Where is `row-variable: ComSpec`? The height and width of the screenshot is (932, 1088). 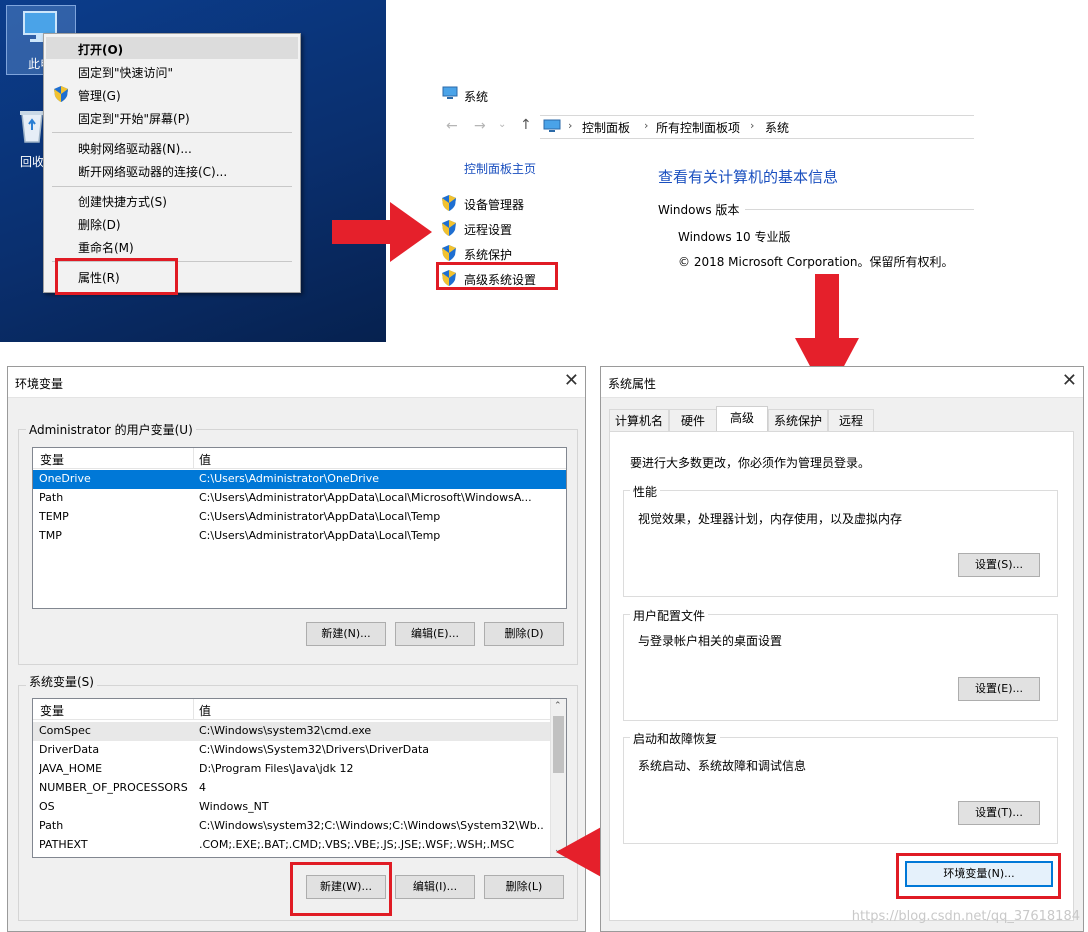 row-variable: ComSpec is located at coordinates (65, 730).